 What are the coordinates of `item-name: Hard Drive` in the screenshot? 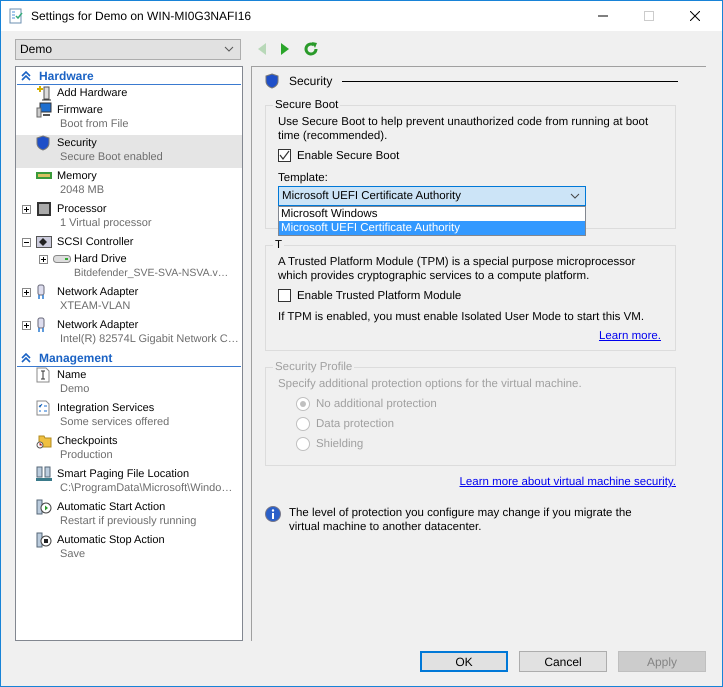 It's located at (100, 259).